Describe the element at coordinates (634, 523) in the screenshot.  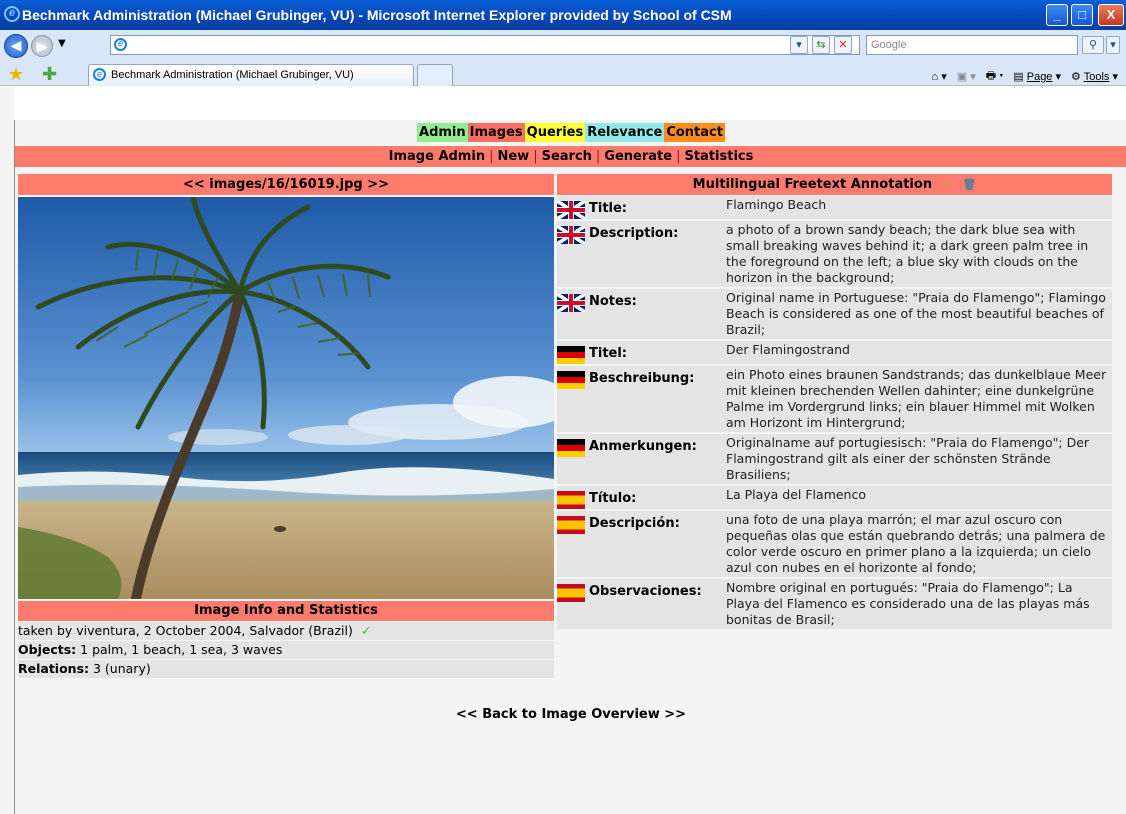
I see `annotation-label: Descripción:` at that location.